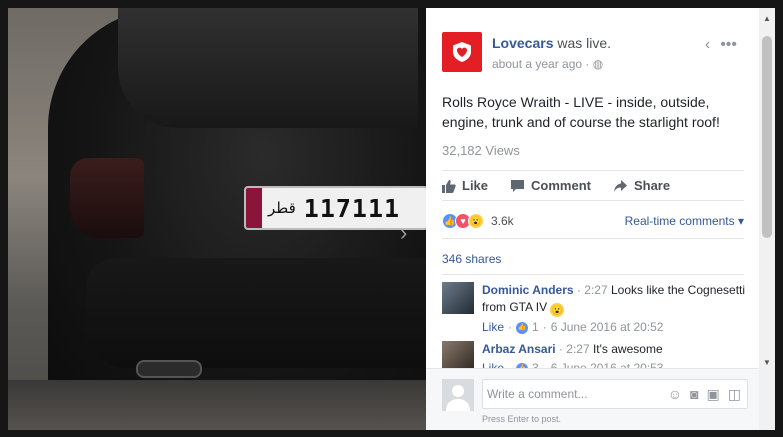  Describe the element at coordinates (620, 185) in the screenshot. I see `share-arrow-icon` at that location.